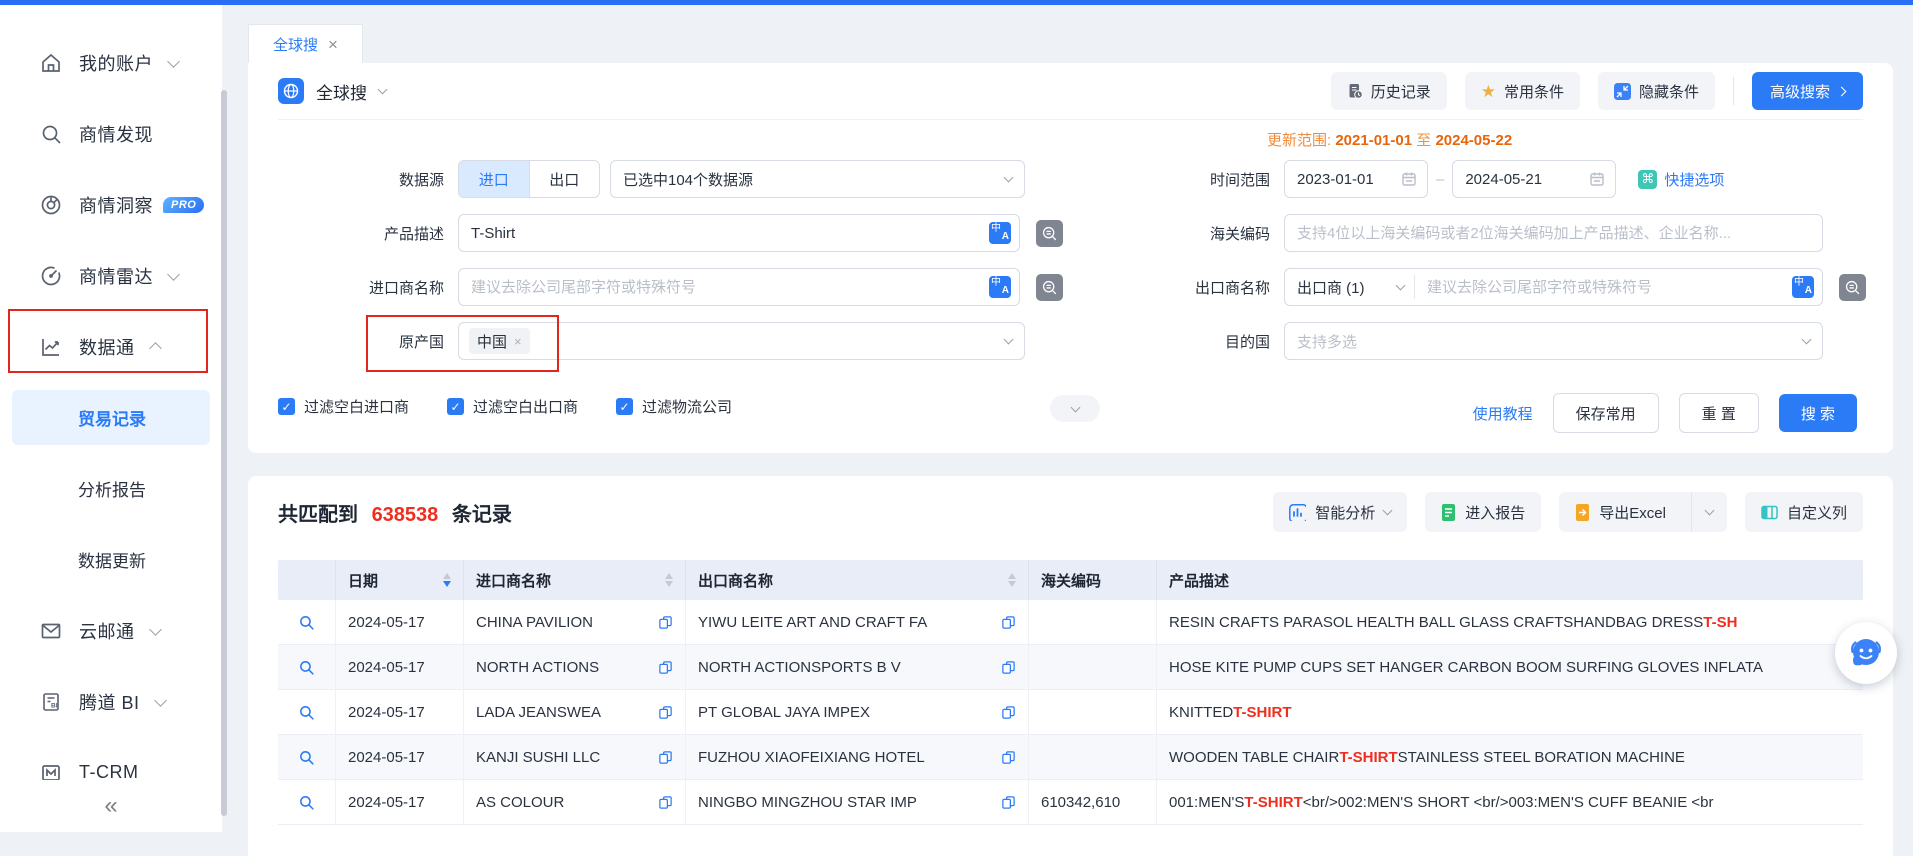 This screenshot has width=1913, height=856. I want to click on header-date: 日期, so click(400, 580).